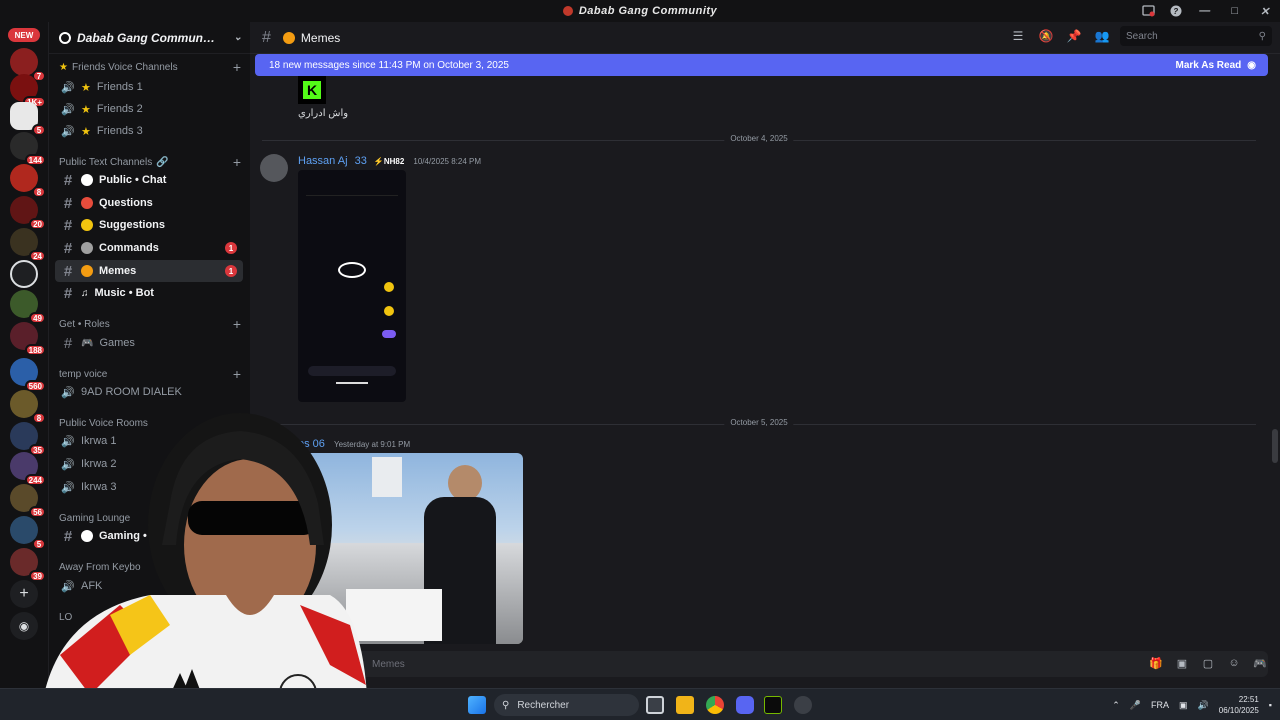 This screenshot has height=720, width=1280. I want to click on window-controls: ? — □ ✕, so click(1207, 11).